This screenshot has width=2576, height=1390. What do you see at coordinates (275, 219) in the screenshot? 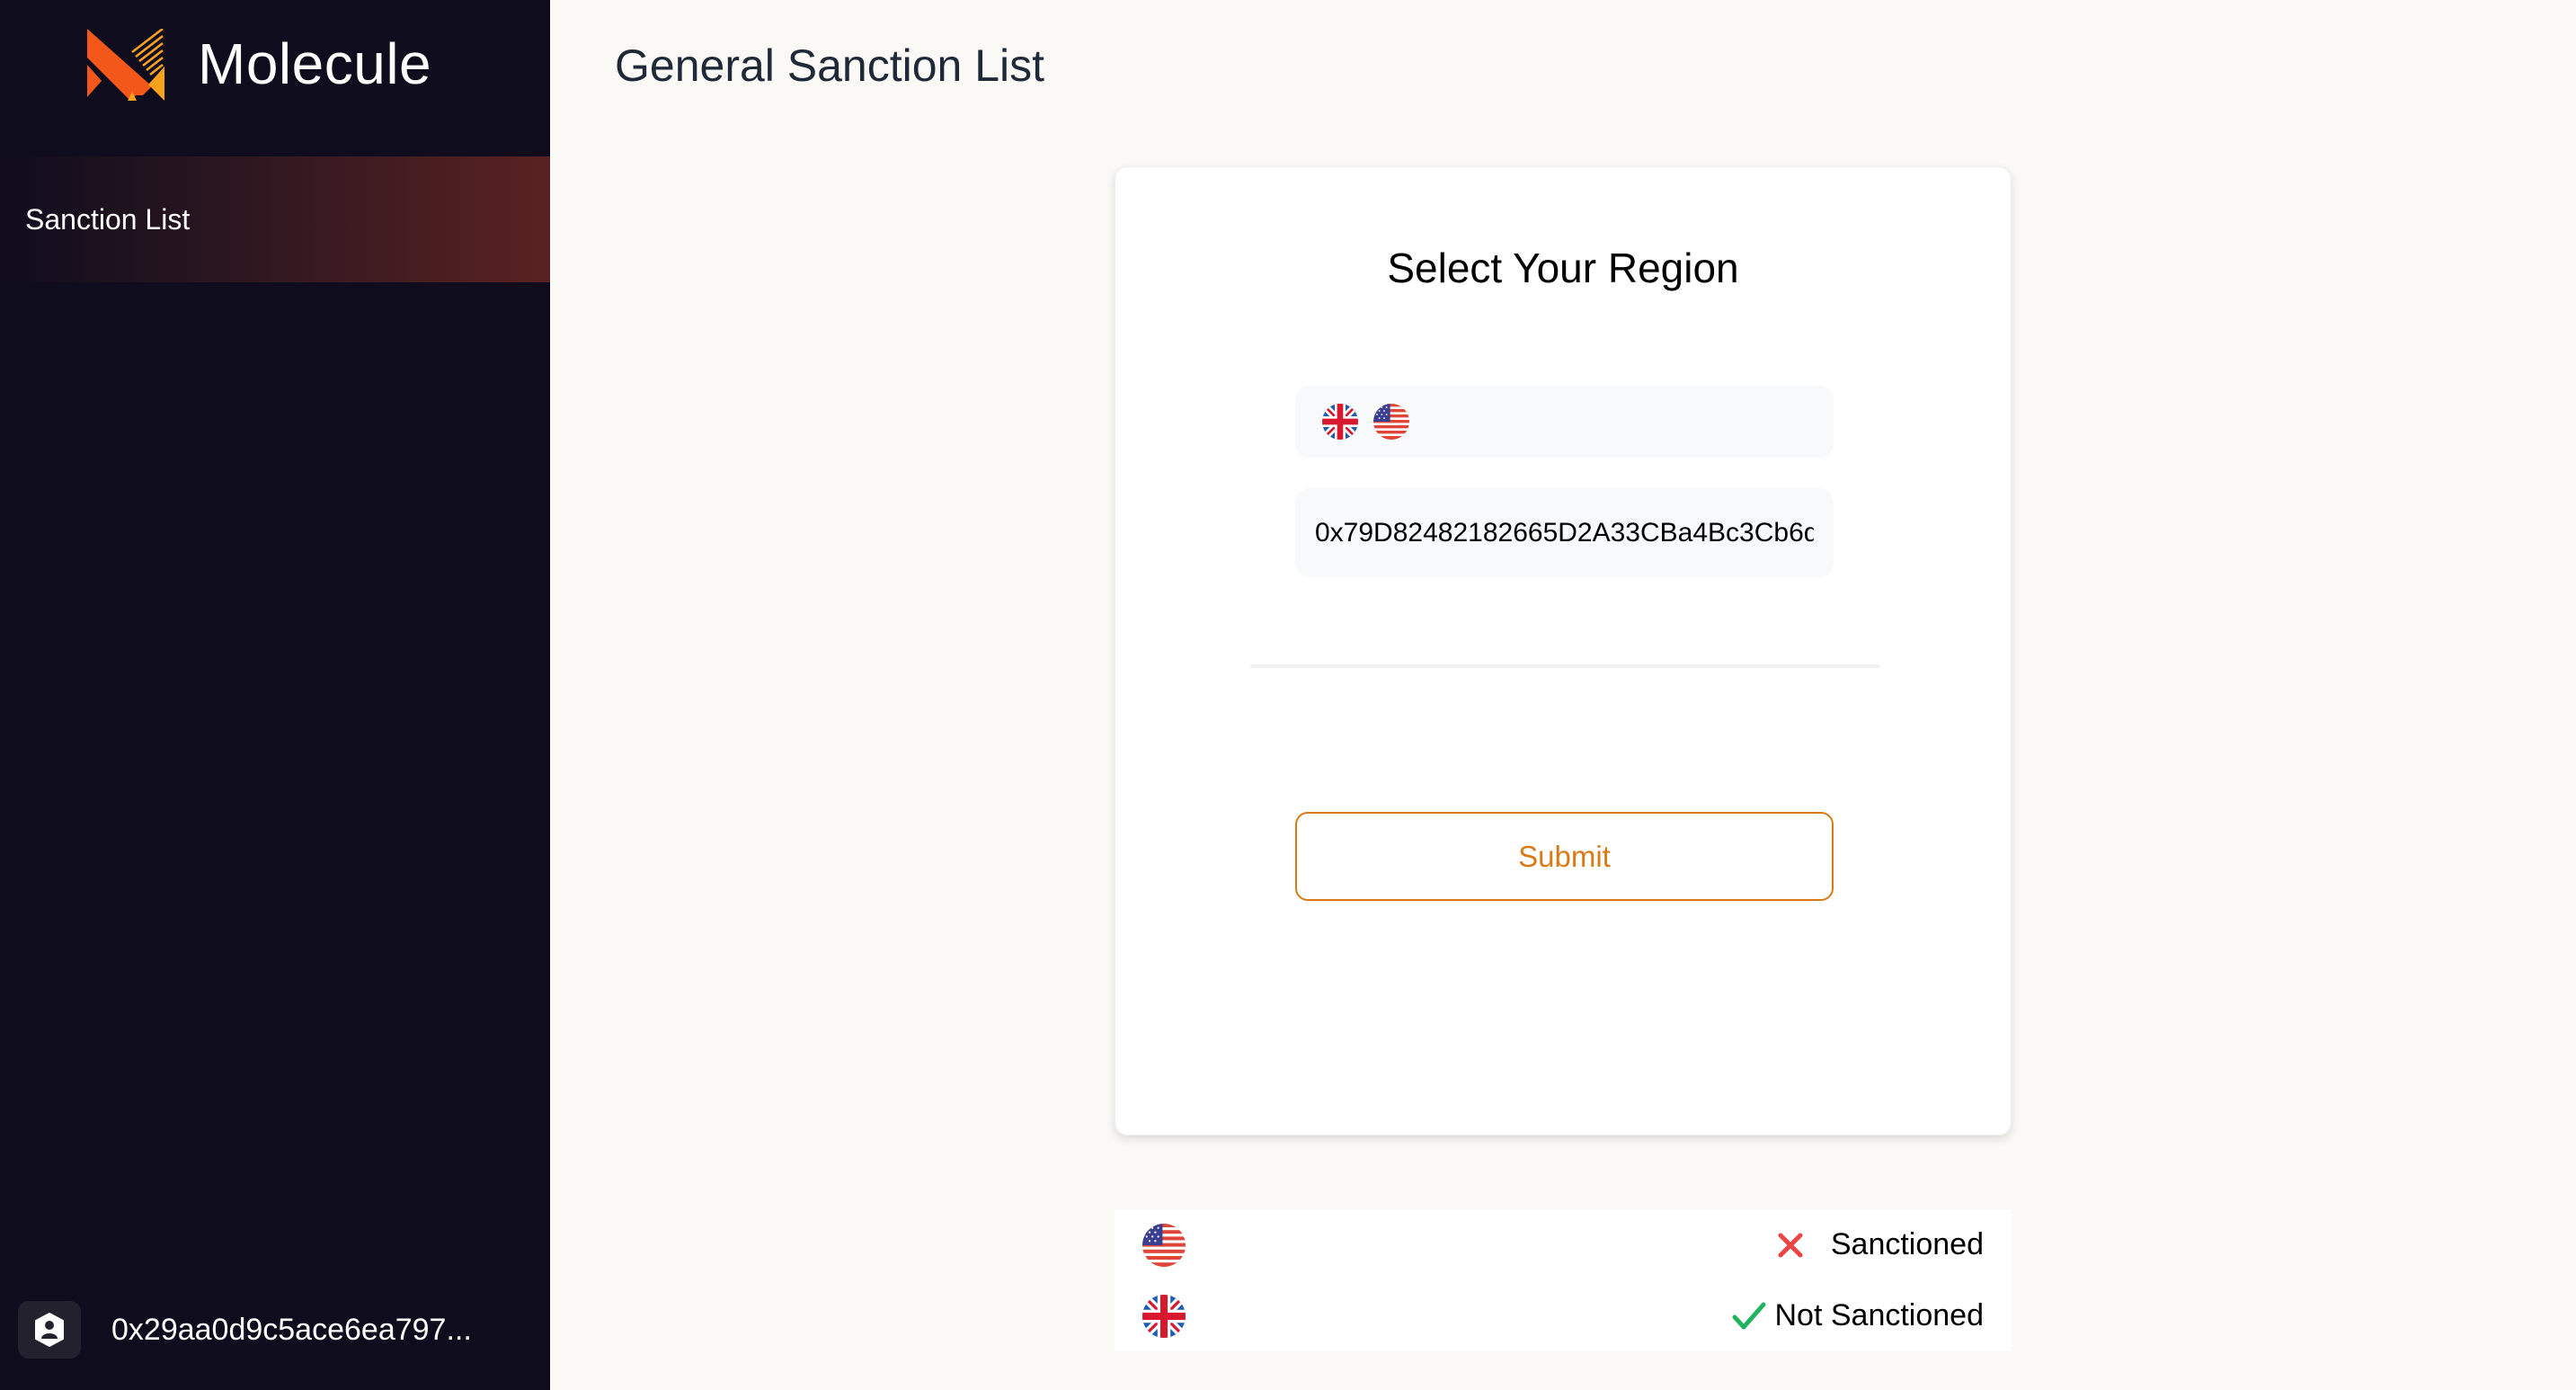
I see `sidebar-item-sanction-list: Sanction List` at bounding box center [275, 219].